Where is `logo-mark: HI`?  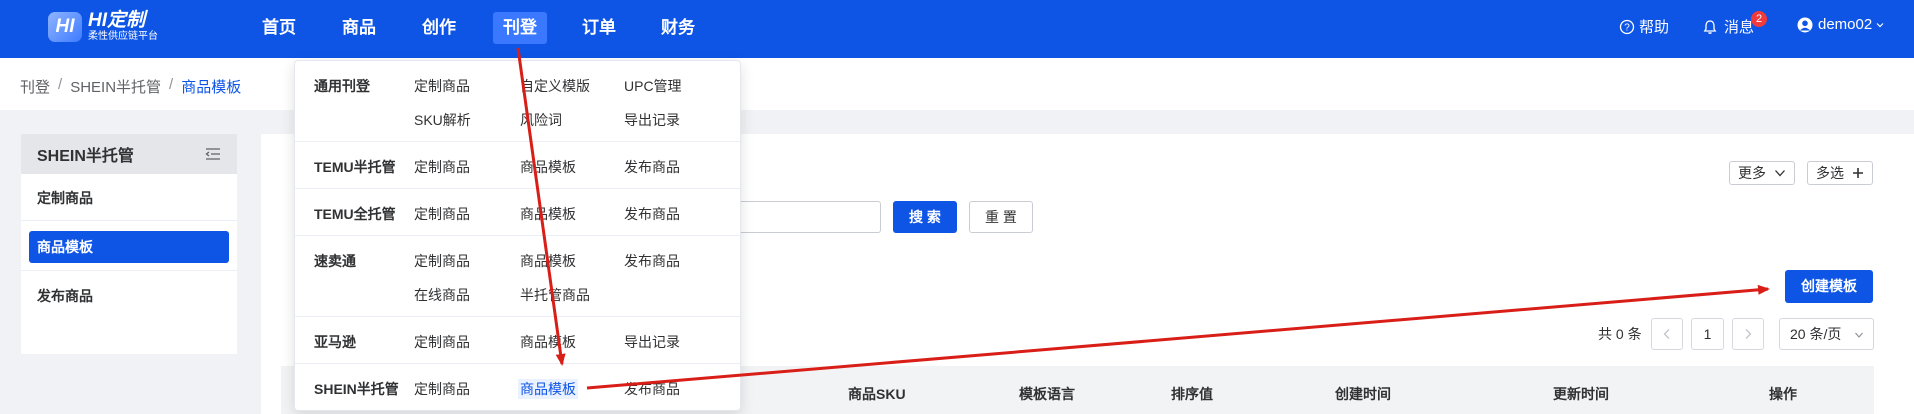
logo-mark: HI is located at coordinates (65, 27).